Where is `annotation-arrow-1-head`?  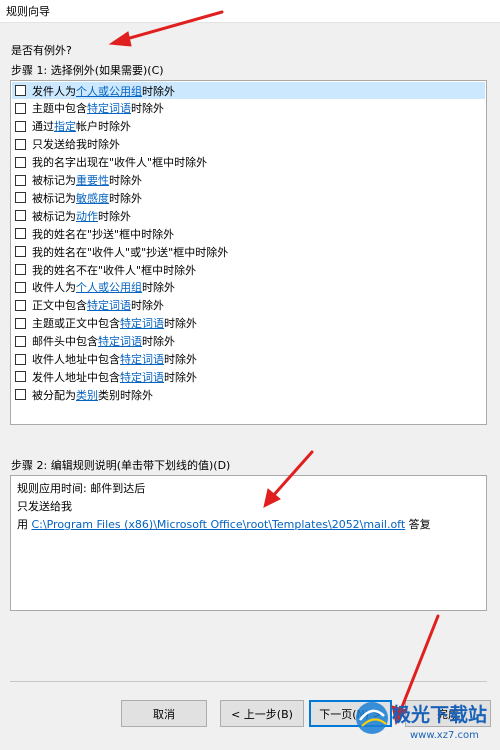
annotation-arrow-1-head is located at coordinates (120, 39).